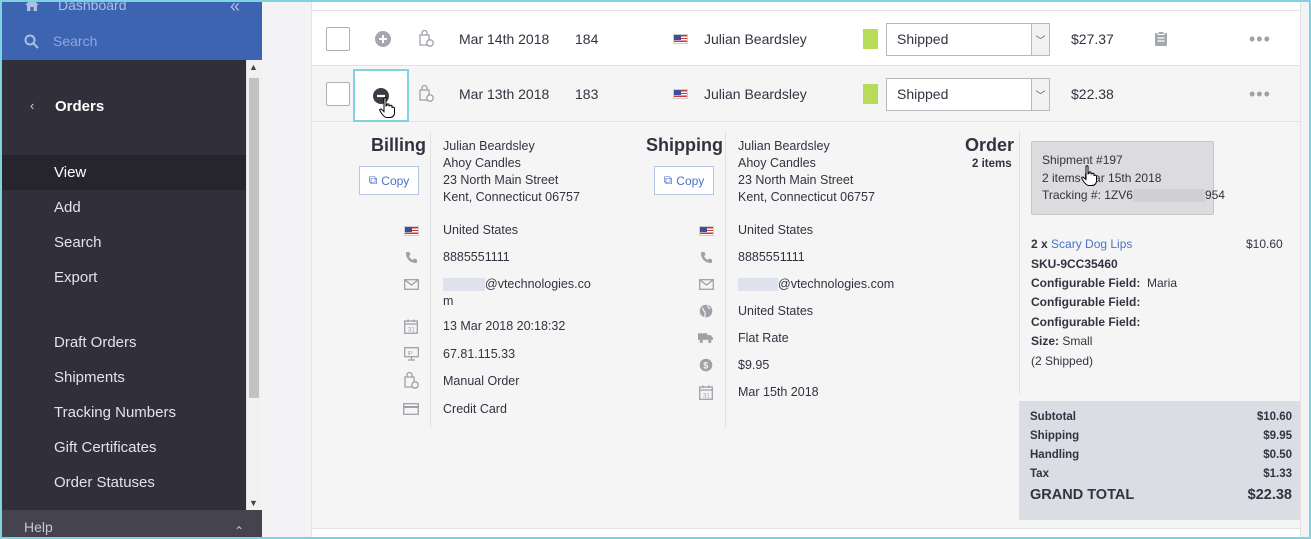 The width and height of the screenshot is (1311, 539). I want to click on clipboard-icon, so click(1161, 39).